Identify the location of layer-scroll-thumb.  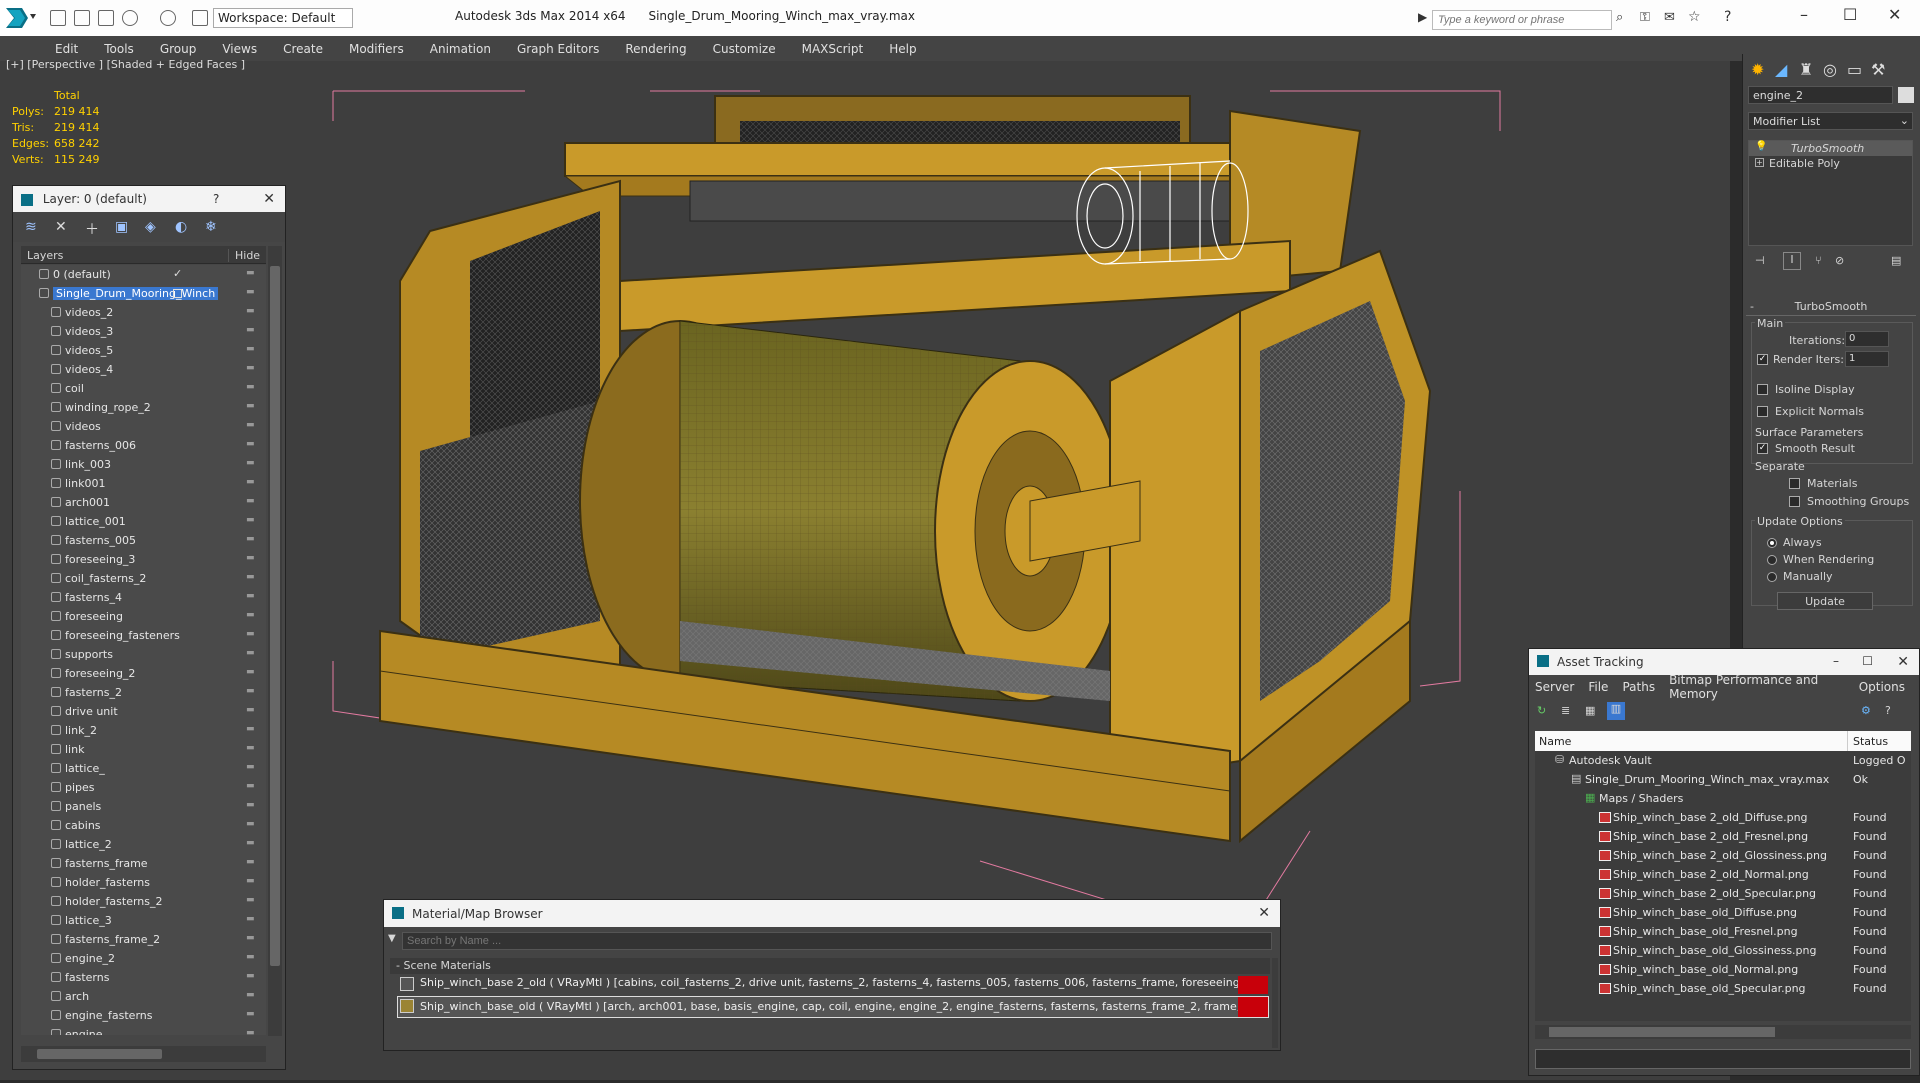
(275, 616).